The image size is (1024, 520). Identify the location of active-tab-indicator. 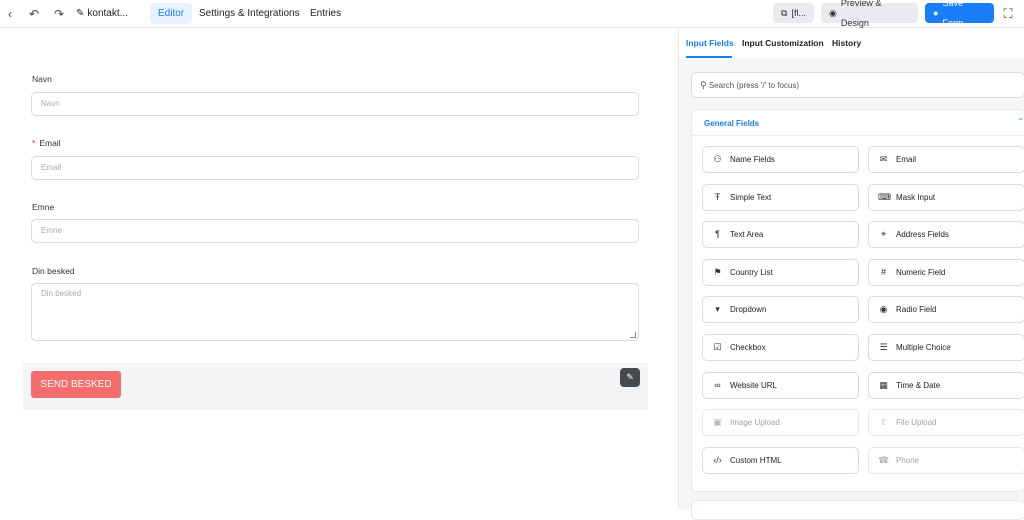
(709, 57).